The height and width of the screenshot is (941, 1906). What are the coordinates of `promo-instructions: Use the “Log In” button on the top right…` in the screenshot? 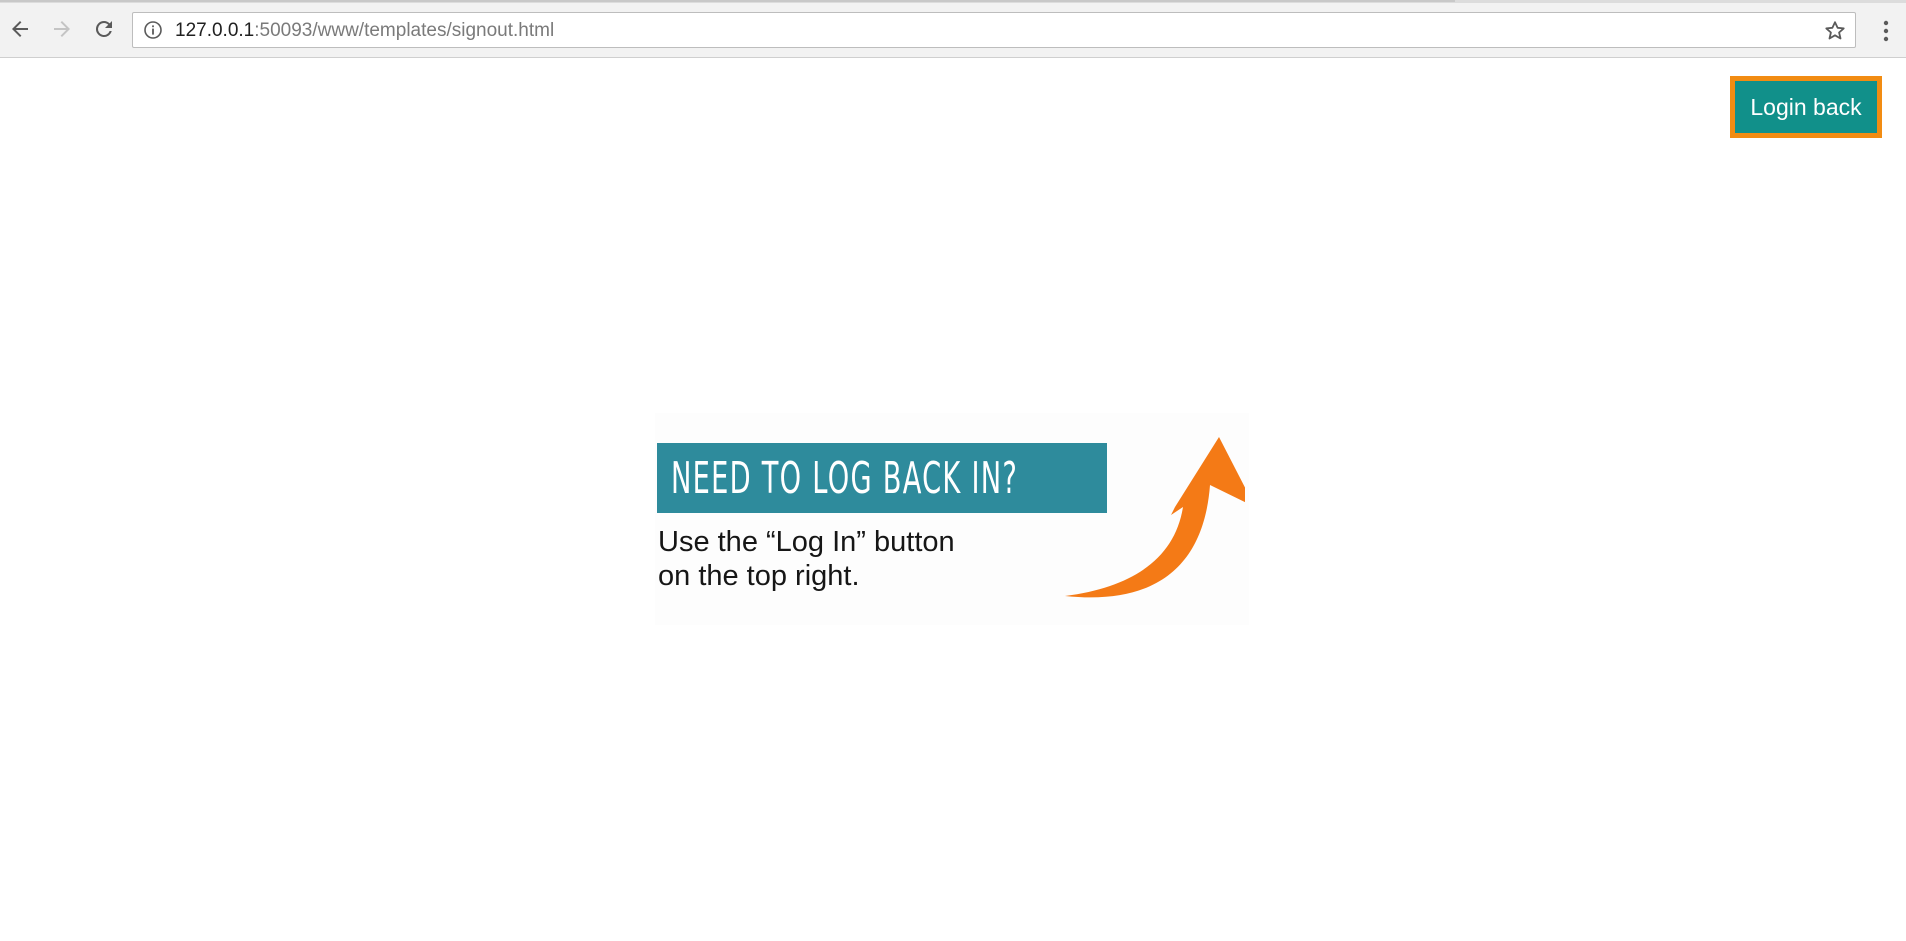 It's located at (806, 559).